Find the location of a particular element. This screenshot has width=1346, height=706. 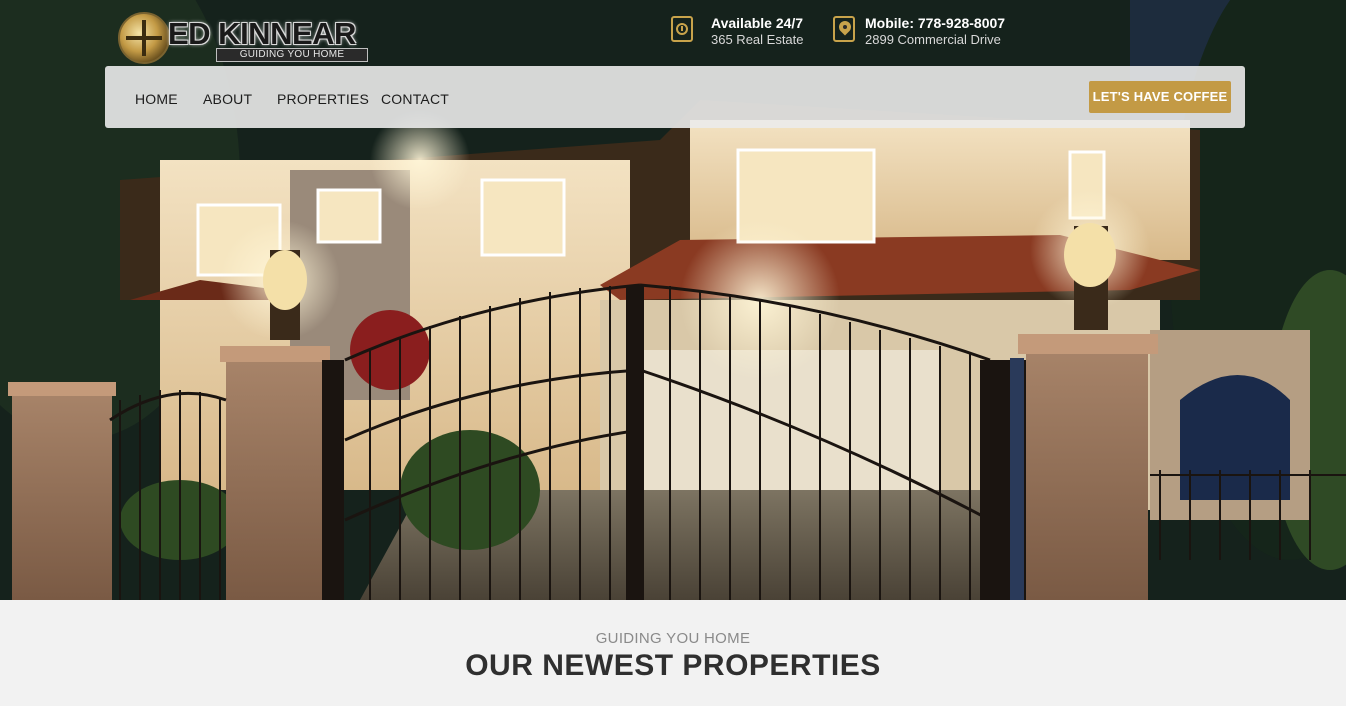

section-eyebrow: GUIDING YOU HOME is located at coordinates (673, 638).